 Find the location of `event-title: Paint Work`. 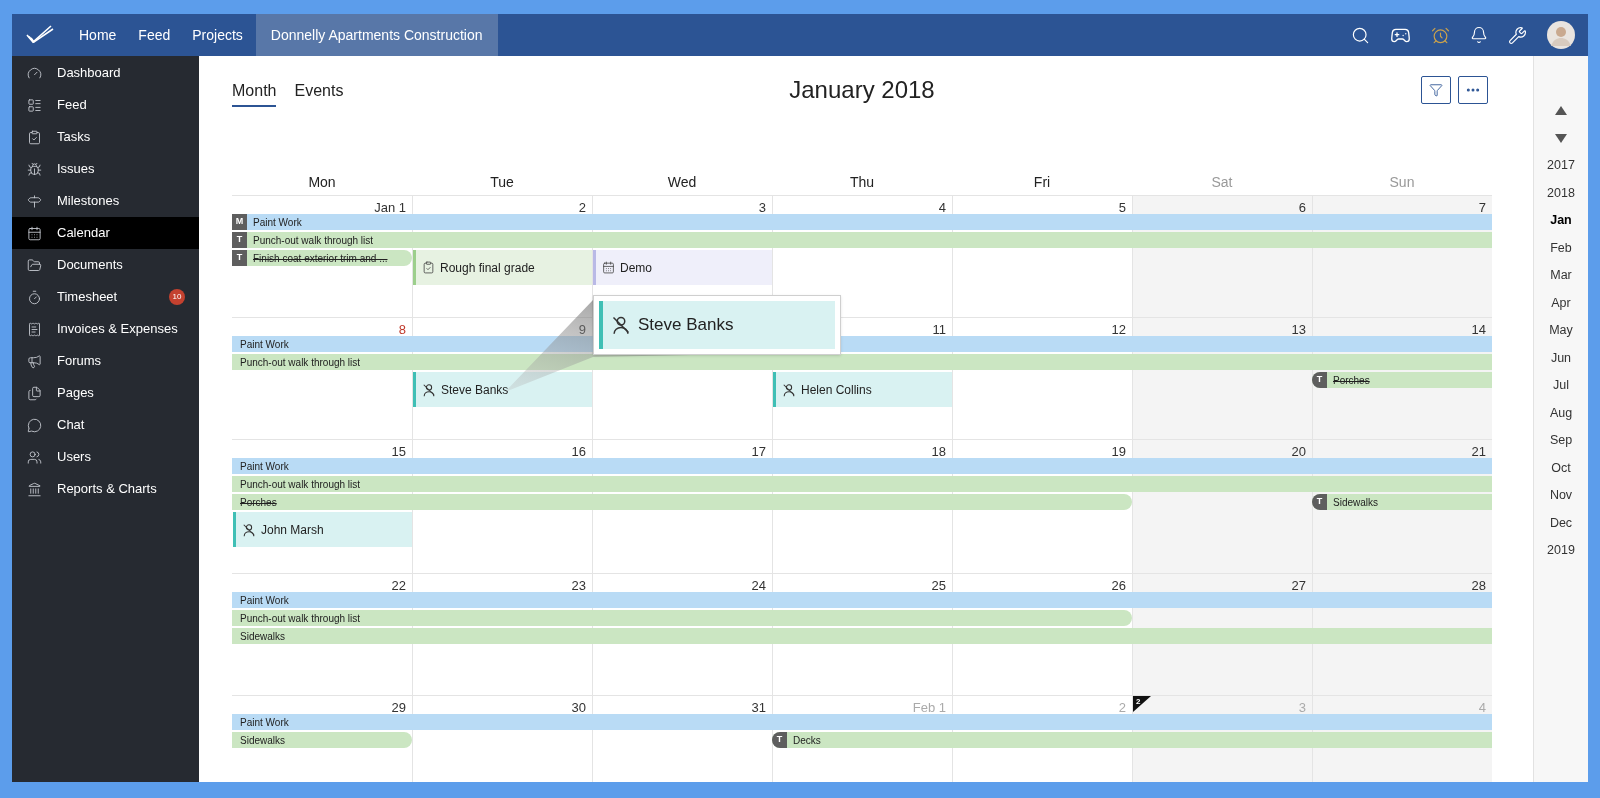

event-title: Paint Work is located at coordinates (277, 222).